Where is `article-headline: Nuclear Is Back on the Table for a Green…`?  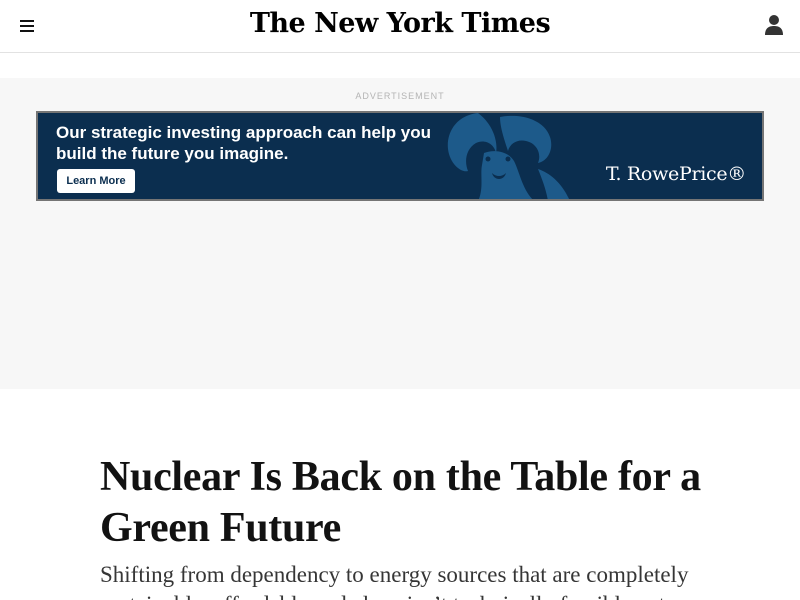 article-headline: Nuclear Is Back on the Table for a Green… is located at coordinates (400, 502).